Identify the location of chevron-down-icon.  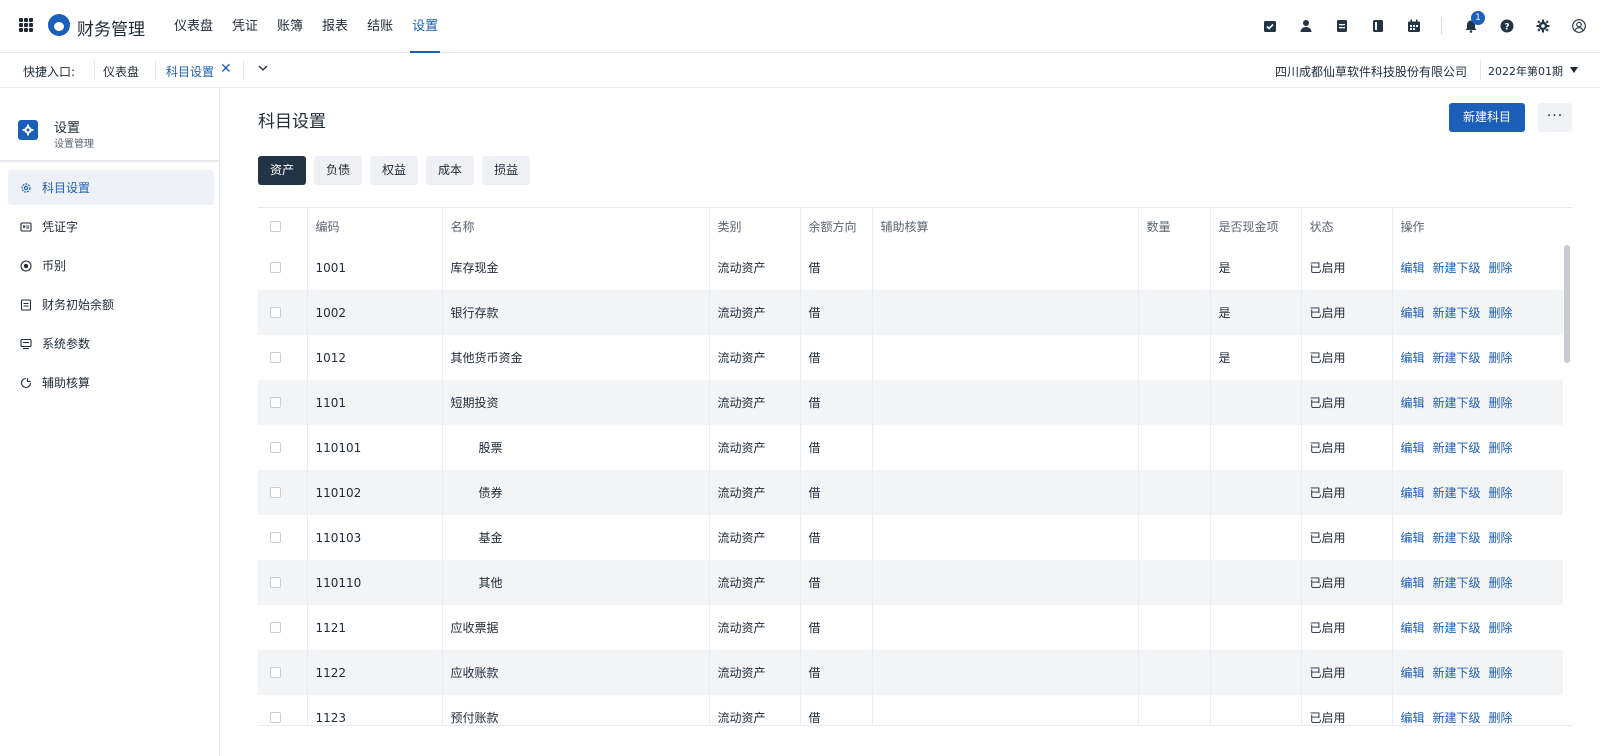
(263, 68).